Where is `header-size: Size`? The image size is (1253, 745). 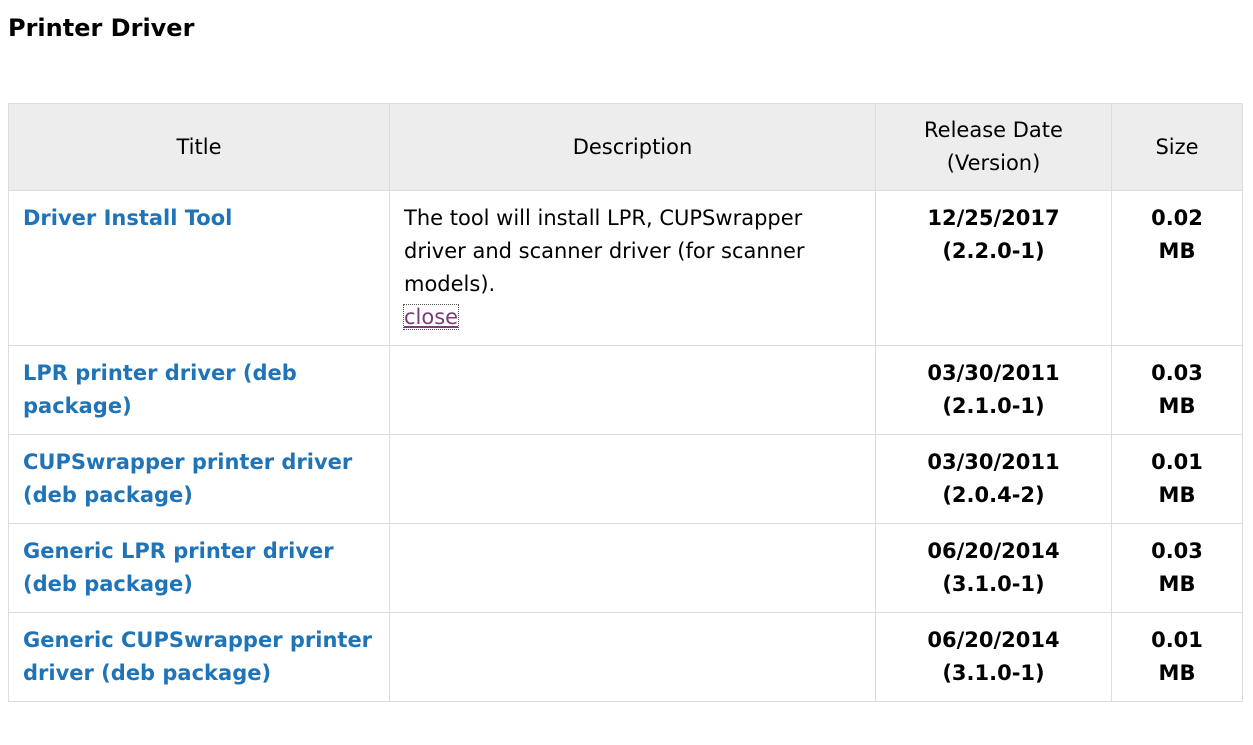
header-size: Size is located at coordinates (1177, 147).